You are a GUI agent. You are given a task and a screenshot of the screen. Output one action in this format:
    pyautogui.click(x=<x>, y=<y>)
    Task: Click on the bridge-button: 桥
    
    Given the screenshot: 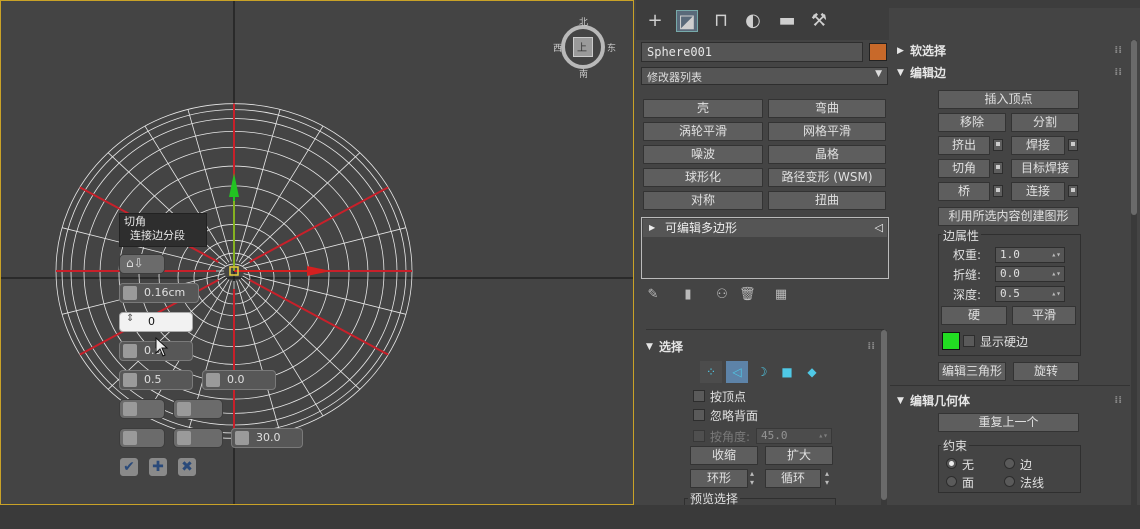 What is the action you would take?
    pyautogui.click(x=964, y=191)
    